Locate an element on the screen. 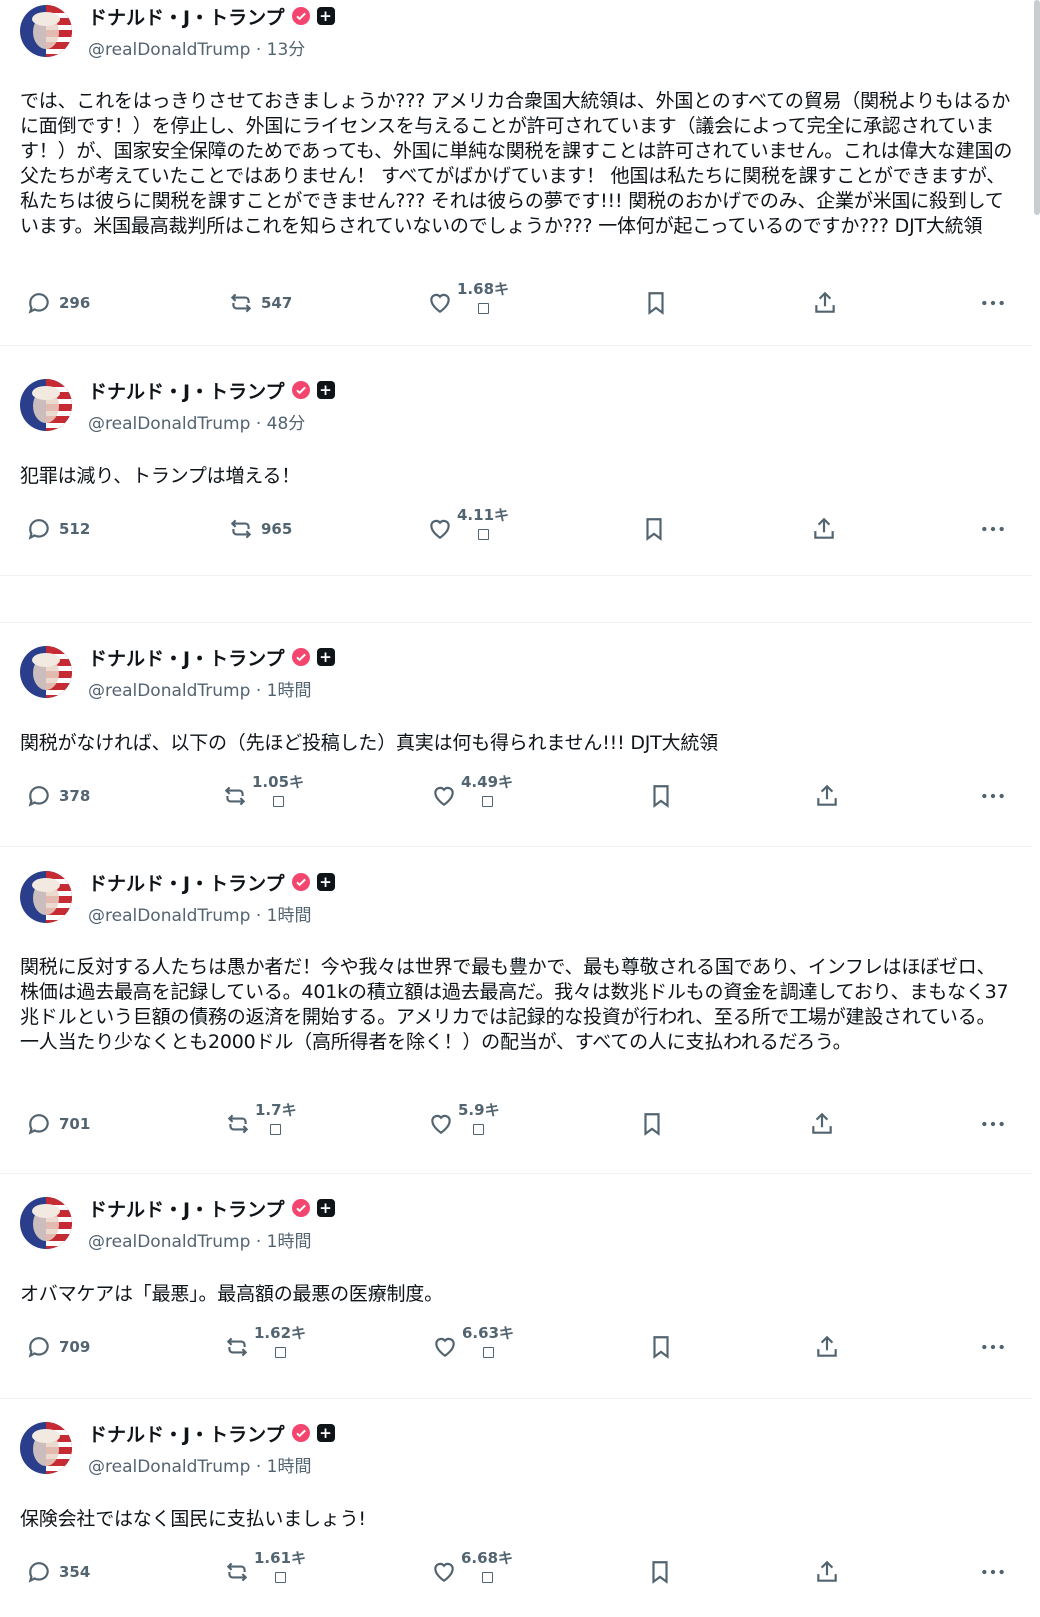 The height and width of the screenshot is (1617, 1040). scrollbar is located at coordinates (1037, 107).